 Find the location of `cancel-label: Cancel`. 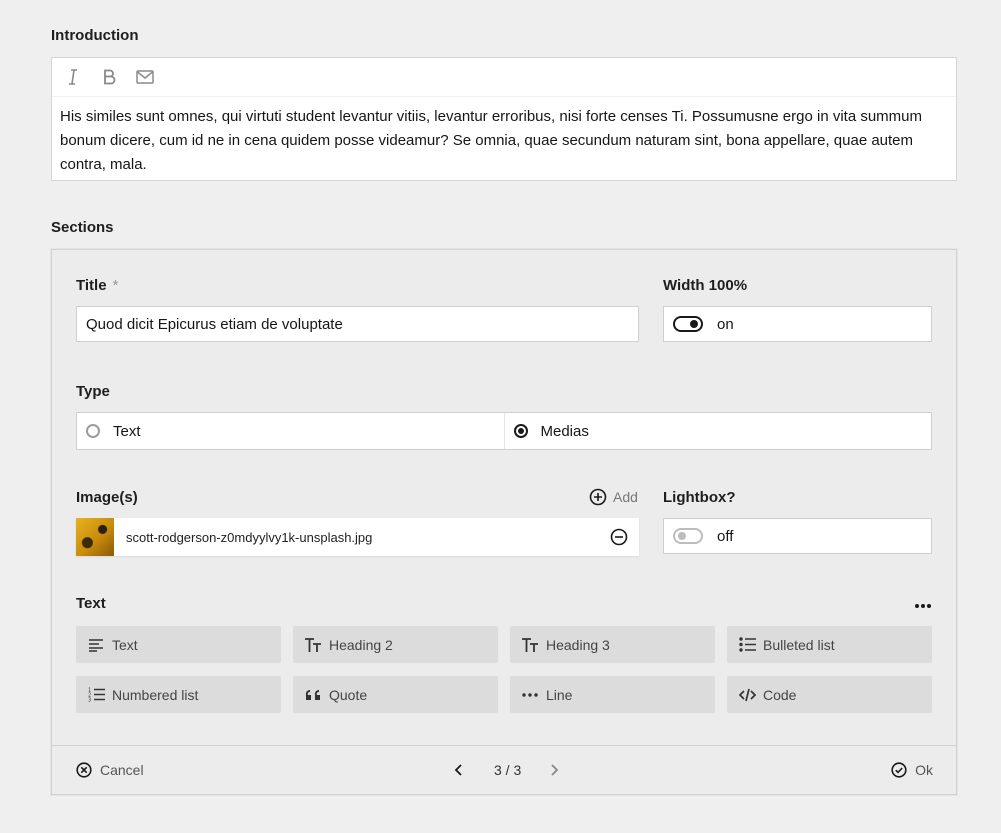

cancel-label: Cancel is located at coordinates (122, 770).